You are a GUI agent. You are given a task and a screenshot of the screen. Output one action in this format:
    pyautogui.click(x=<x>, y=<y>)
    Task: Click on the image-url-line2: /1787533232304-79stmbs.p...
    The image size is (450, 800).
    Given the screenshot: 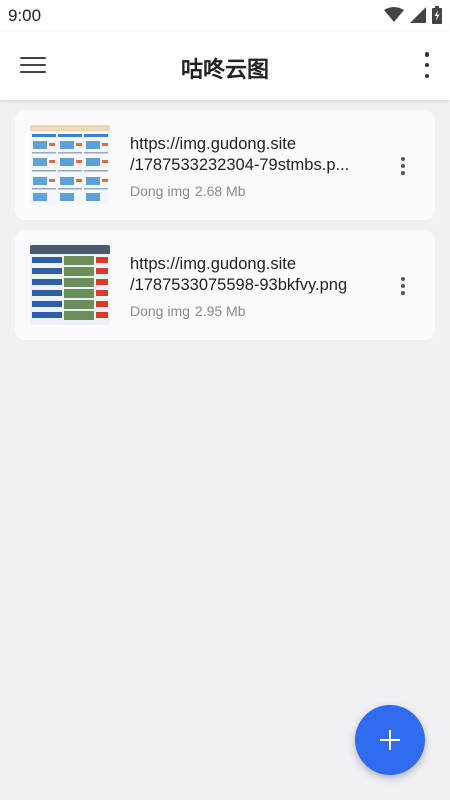 What is the action you would take?
    pyautogui.click(x=240, y=165)
    